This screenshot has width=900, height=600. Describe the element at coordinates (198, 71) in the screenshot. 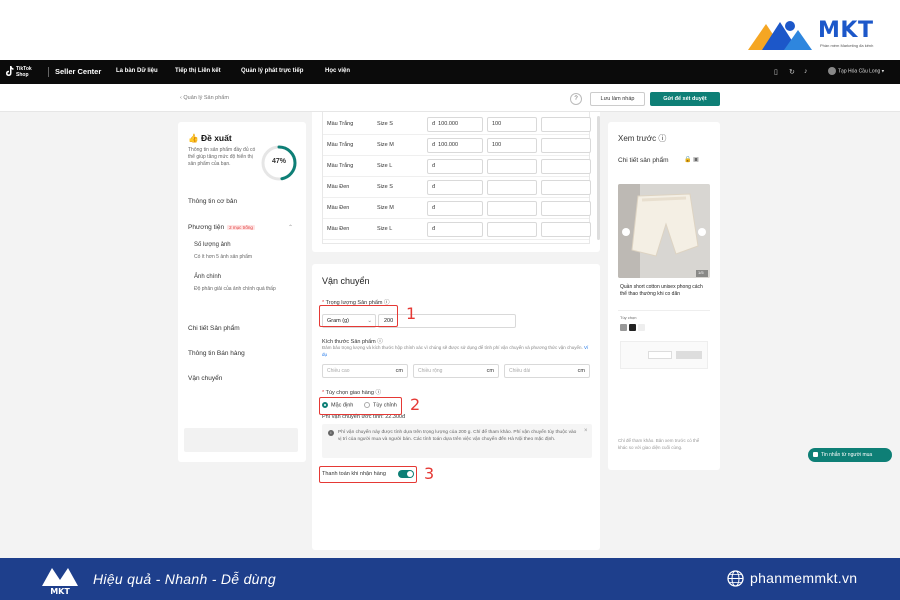

I see `nav-link-affiliate: Tiếp thị Liên kết` at that location.